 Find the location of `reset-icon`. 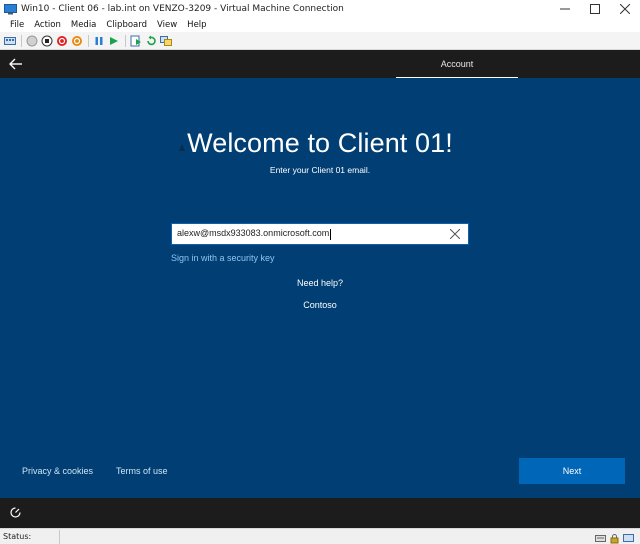

reset-icon is located at coordinates (113, 40).